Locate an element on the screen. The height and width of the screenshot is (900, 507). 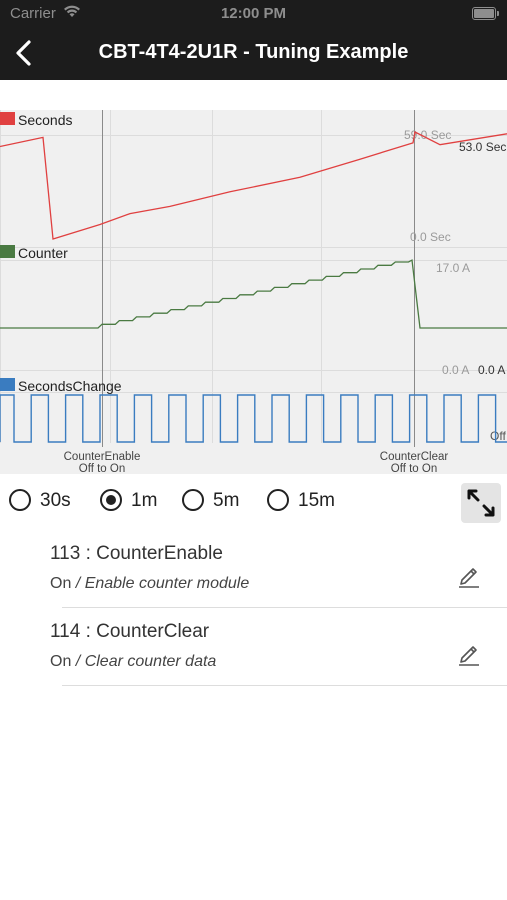
secondschange-legend-label: SecondsChange is located at coordinates (70, 386).